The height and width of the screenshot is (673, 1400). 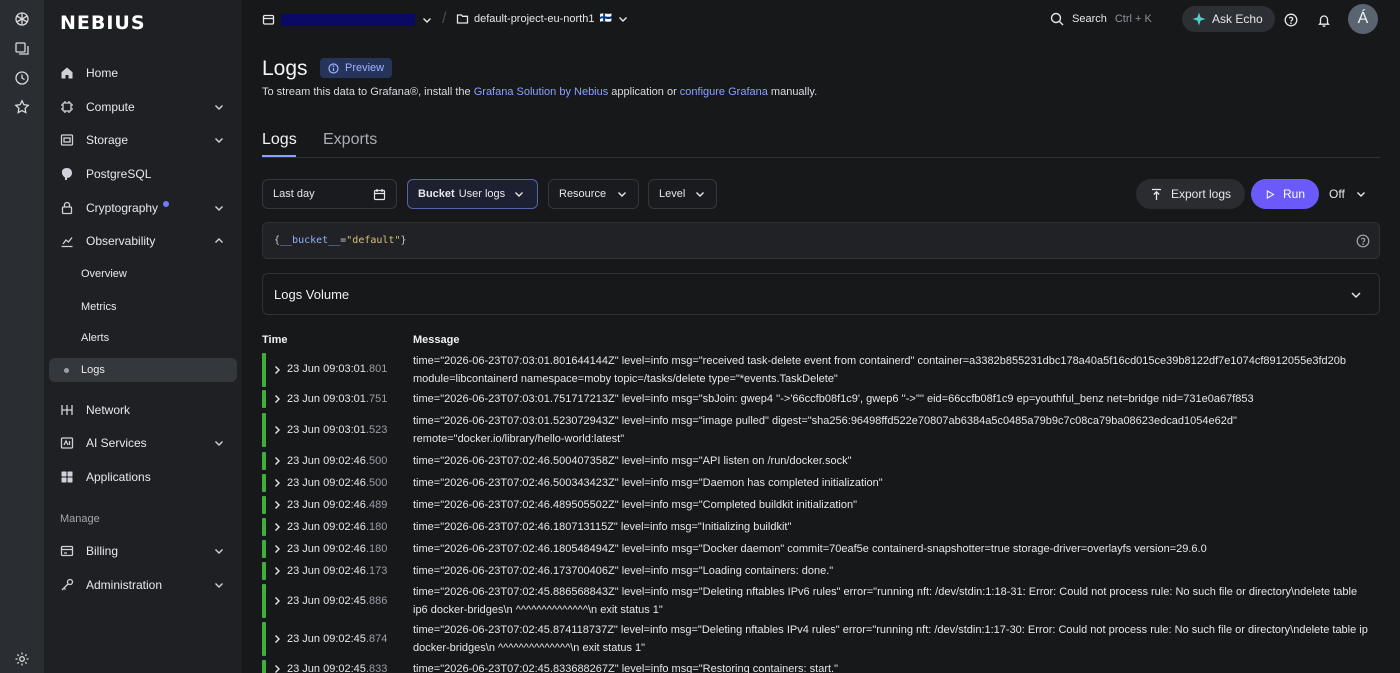 I want to click on sidebar-item-home: Home, so click(x=143, y=73).